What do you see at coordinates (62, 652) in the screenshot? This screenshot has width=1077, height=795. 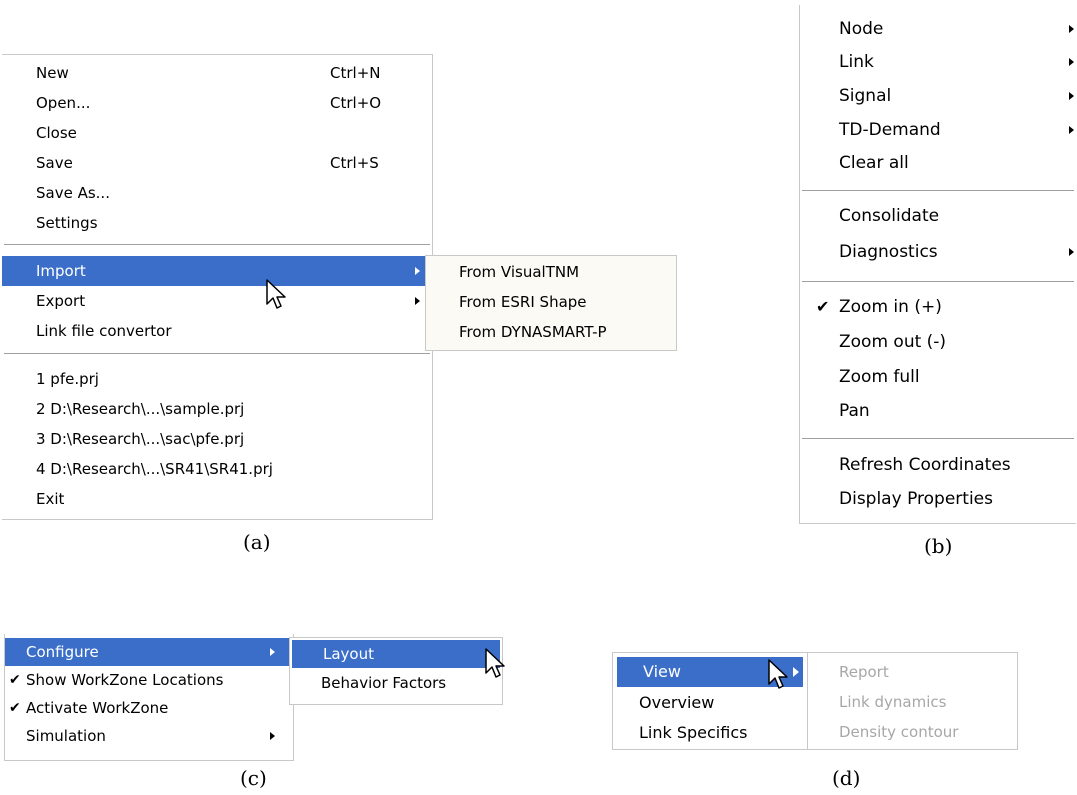 I see `menu-item-label: Configure` at bounding box center [62, 652].